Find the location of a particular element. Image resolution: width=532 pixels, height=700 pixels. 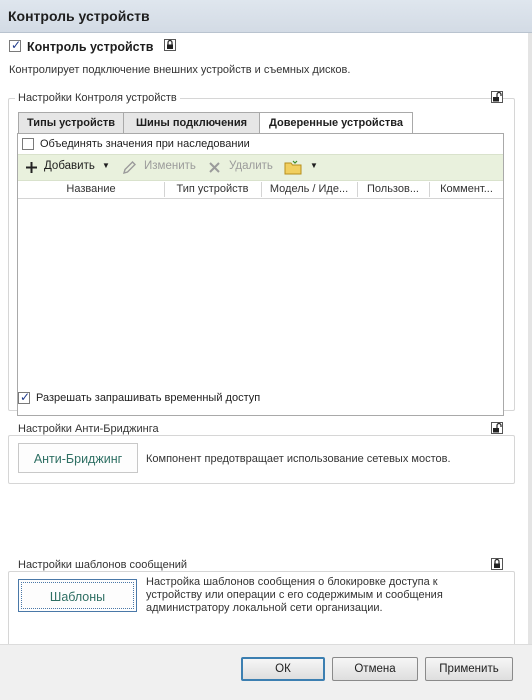

tab-device-types-label: Типы устройств is located at coordinates (71, 123).